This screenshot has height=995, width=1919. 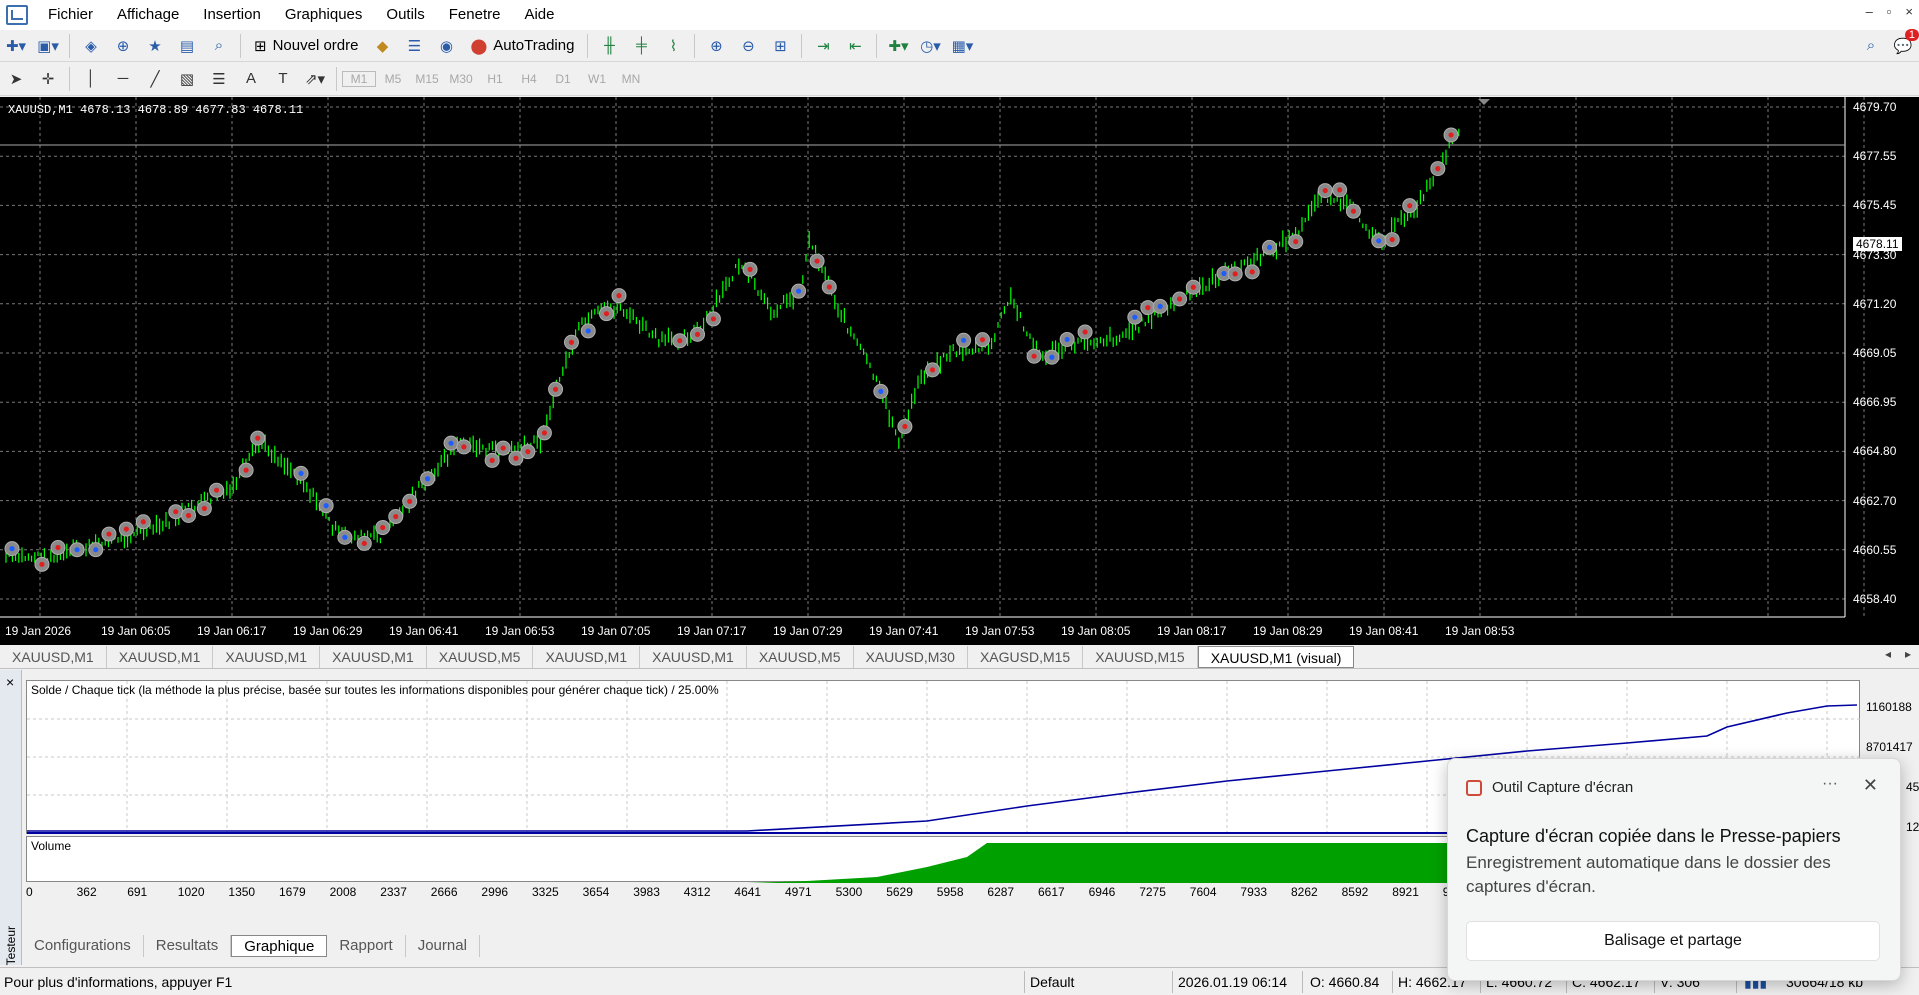 I want to click on tf-m30: M30, so click(x=461, y=79).